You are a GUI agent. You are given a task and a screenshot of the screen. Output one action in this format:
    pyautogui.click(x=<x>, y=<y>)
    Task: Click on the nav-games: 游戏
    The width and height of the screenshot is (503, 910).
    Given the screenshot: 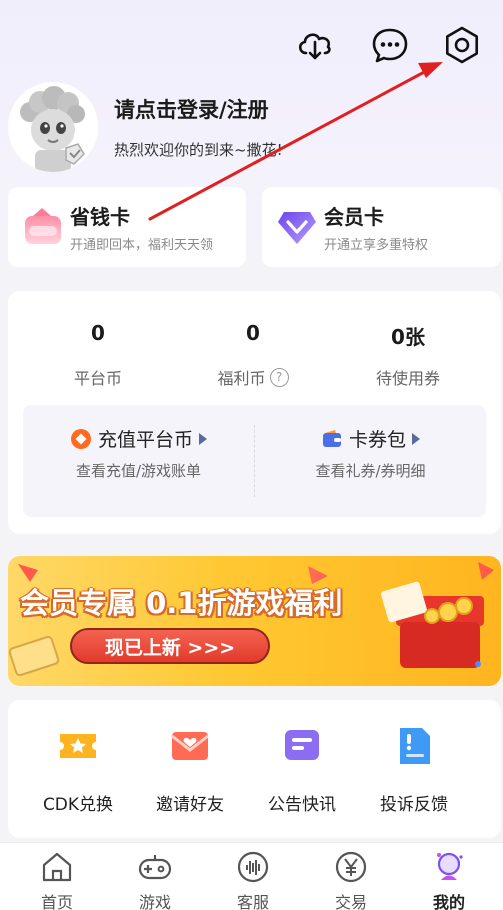 What is the action you would take?
    pyautogui.click(x=155, y=879)
    